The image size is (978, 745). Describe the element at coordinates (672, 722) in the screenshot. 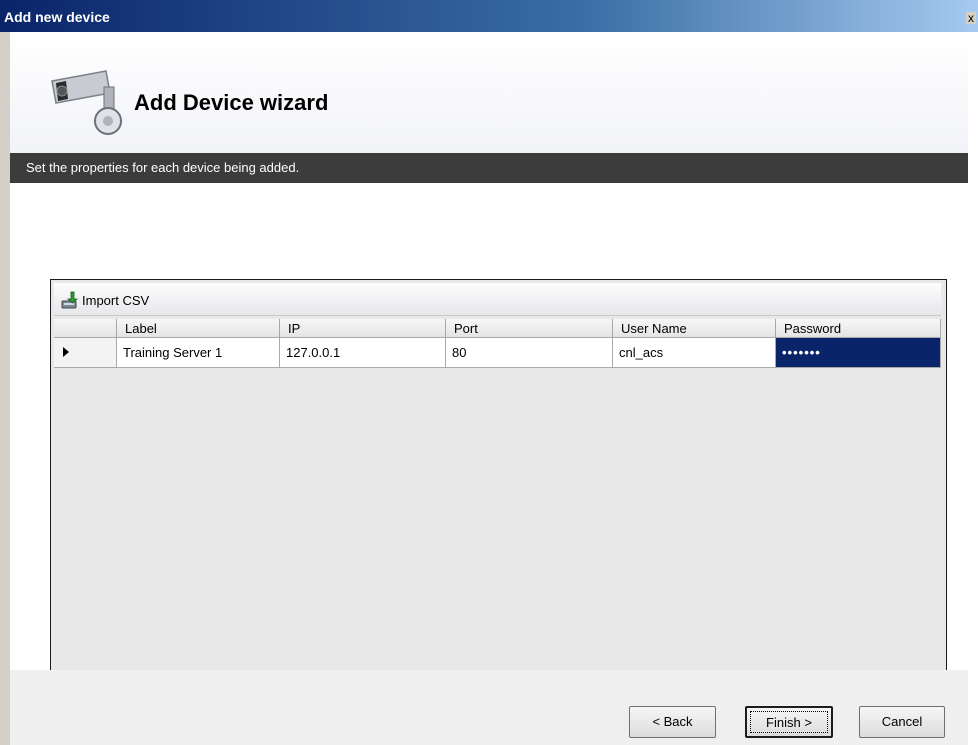

I see `back-button: < Back` at that location.